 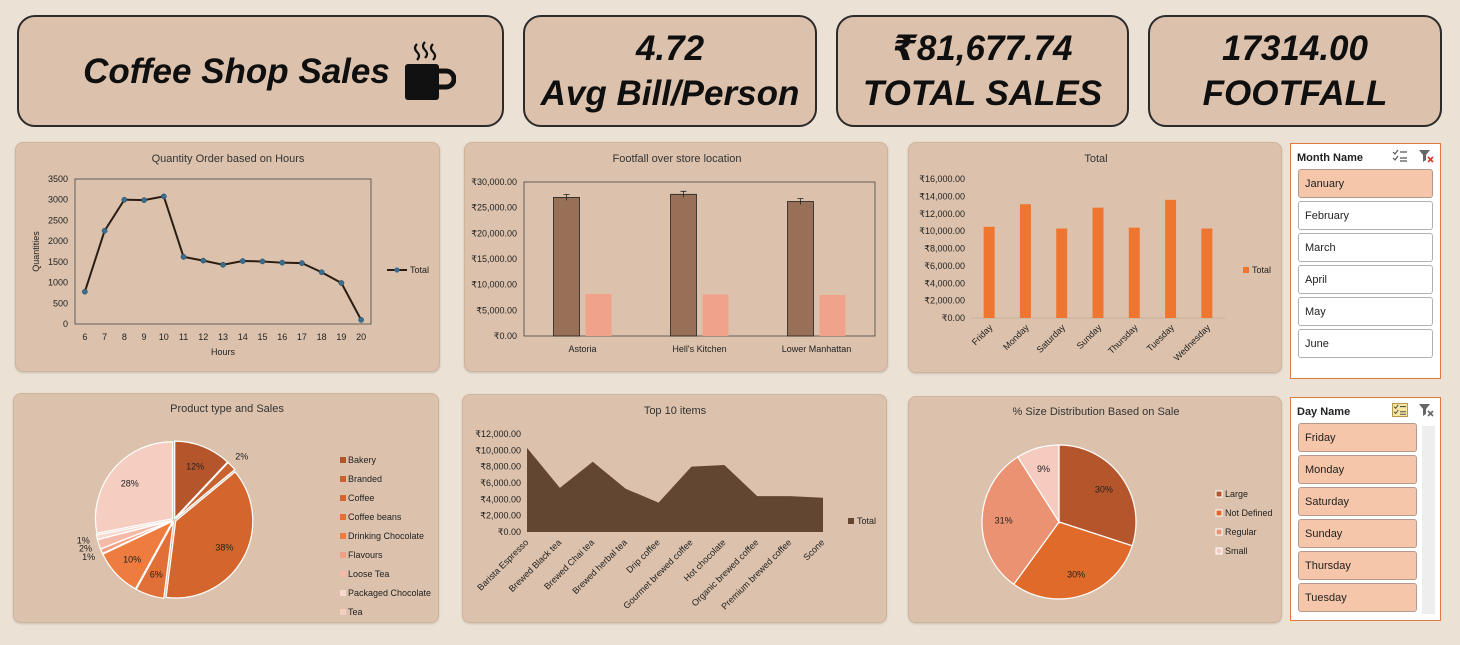 What do you see at coordinates (361, 498) in the screenshot?
I see `legend-label: Coffee` at bounding box center [361, 498].